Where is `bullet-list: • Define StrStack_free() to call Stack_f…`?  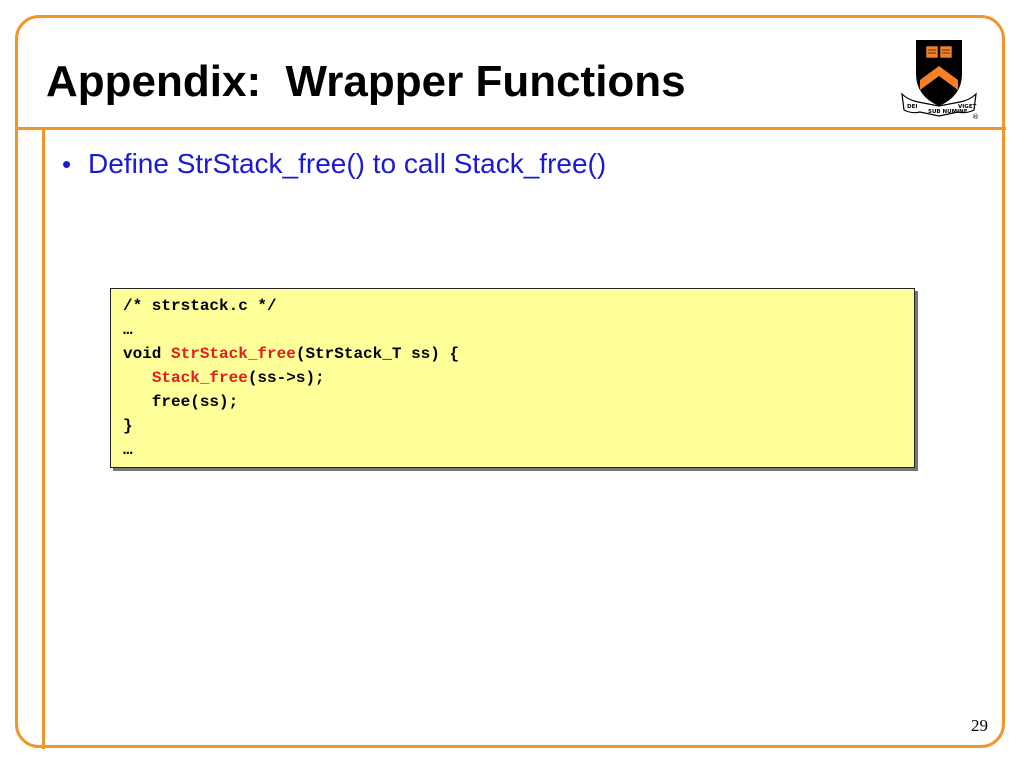
bullet-list: • Define StrStack_free() to call Stack_f… is located at coordinates (334, 164).